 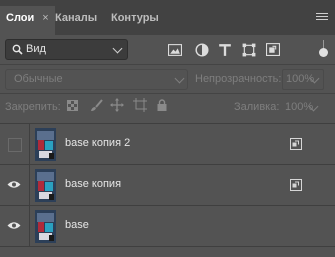 What do you see at coordinates (135, 18) in the screenshot?
I see `tab-paths: Контуры` at bounding box center [135, 18].